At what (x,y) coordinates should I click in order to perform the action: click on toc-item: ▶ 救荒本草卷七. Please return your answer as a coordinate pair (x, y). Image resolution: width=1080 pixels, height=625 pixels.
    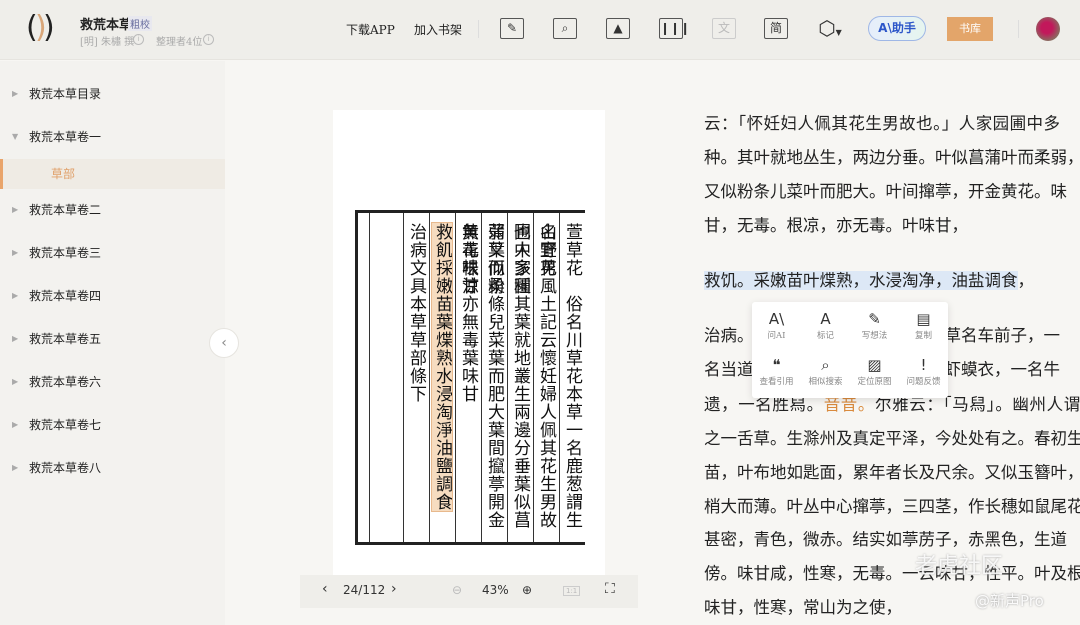
    Looking at the image, I should click on (112, 425).